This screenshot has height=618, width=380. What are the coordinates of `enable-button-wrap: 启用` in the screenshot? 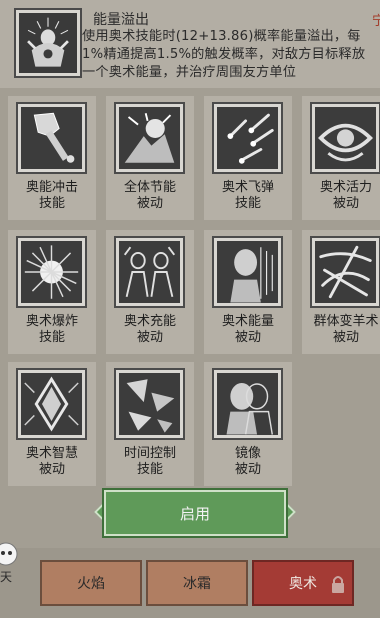 It's located at (195, 513).